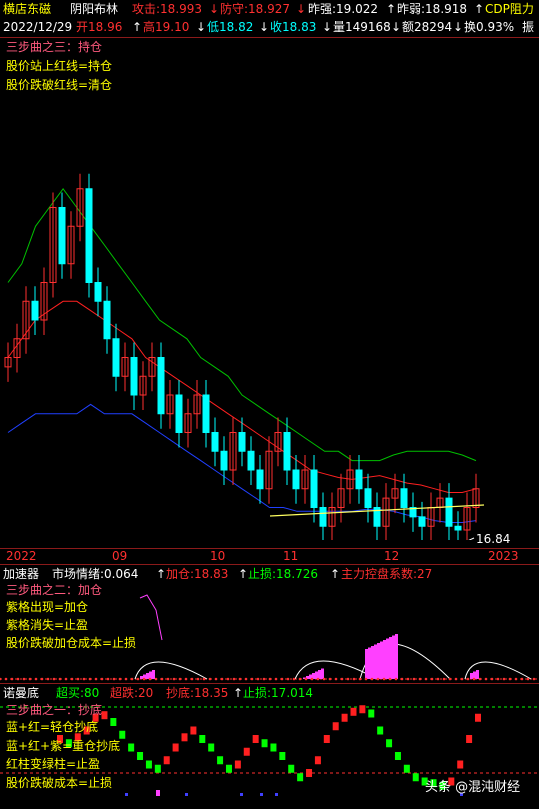  I want to click on bottom-note2: 蓝+红+紫=重仓抄底, so click(63, 746).